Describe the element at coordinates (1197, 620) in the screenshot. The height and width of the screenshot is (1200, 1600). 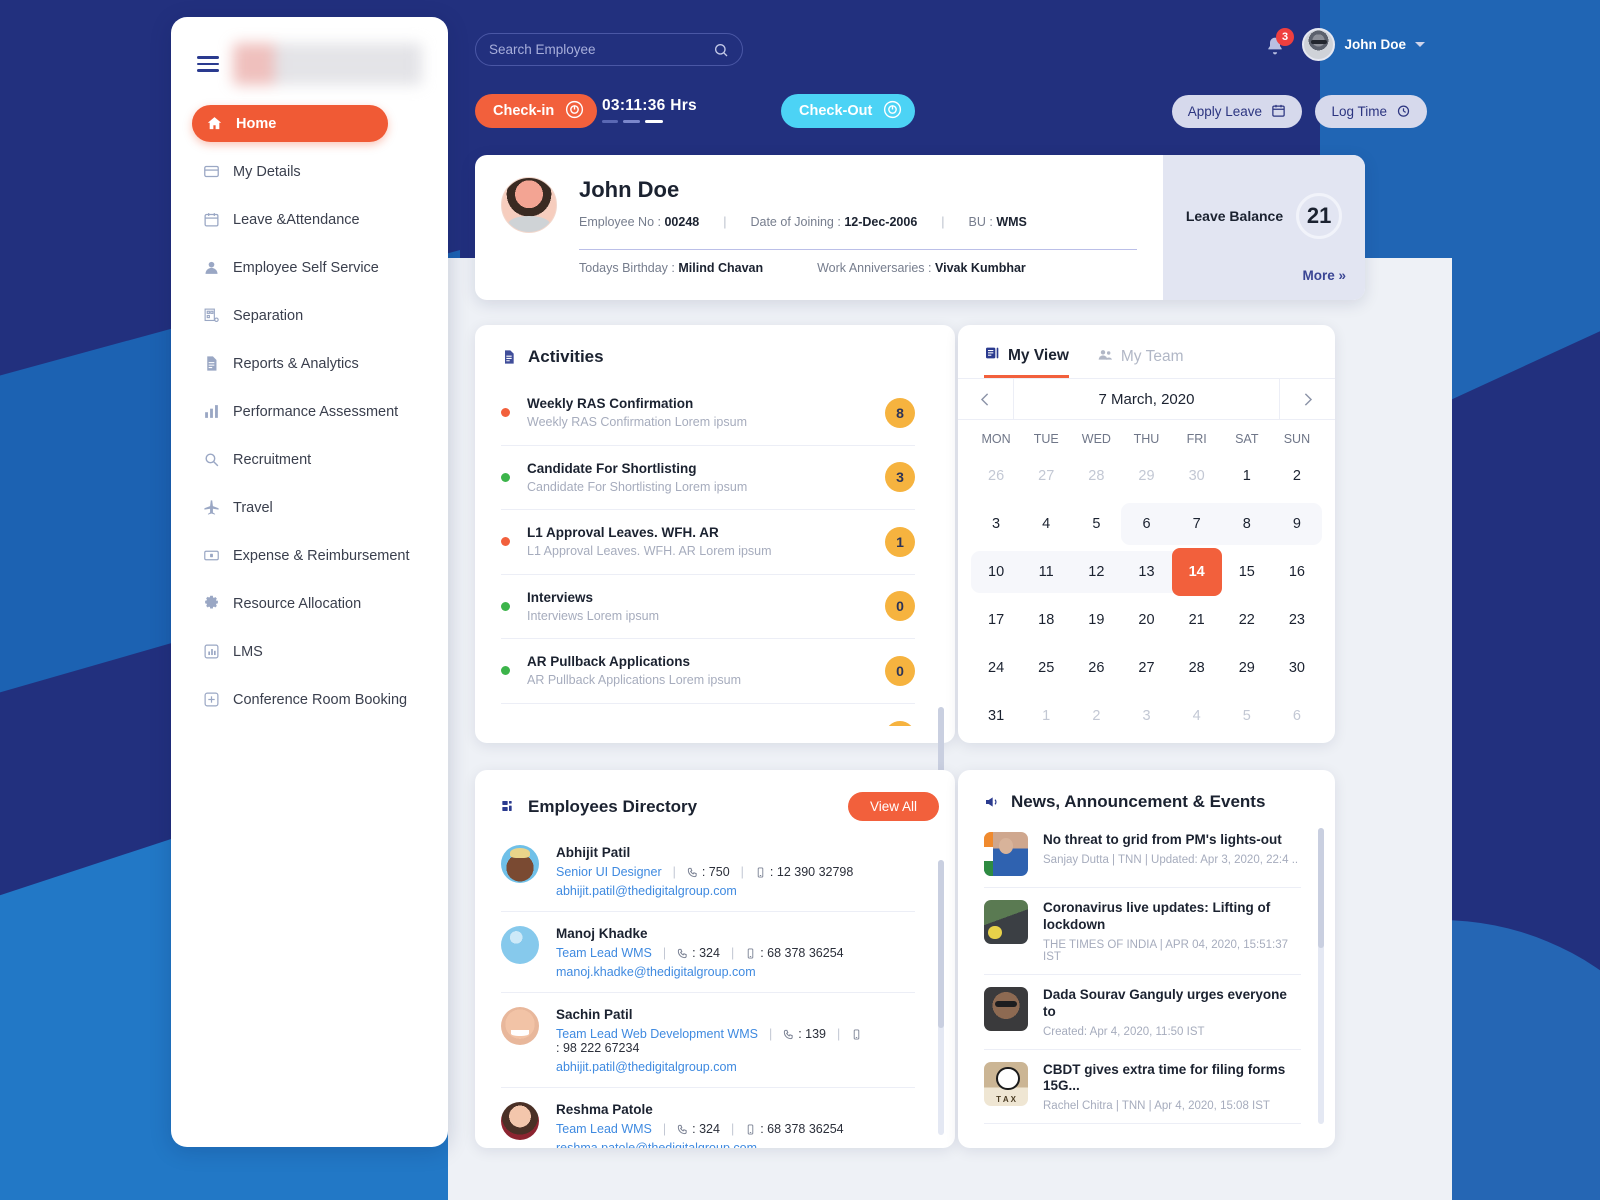
I see `calendar-day-cell: 21` at that location.